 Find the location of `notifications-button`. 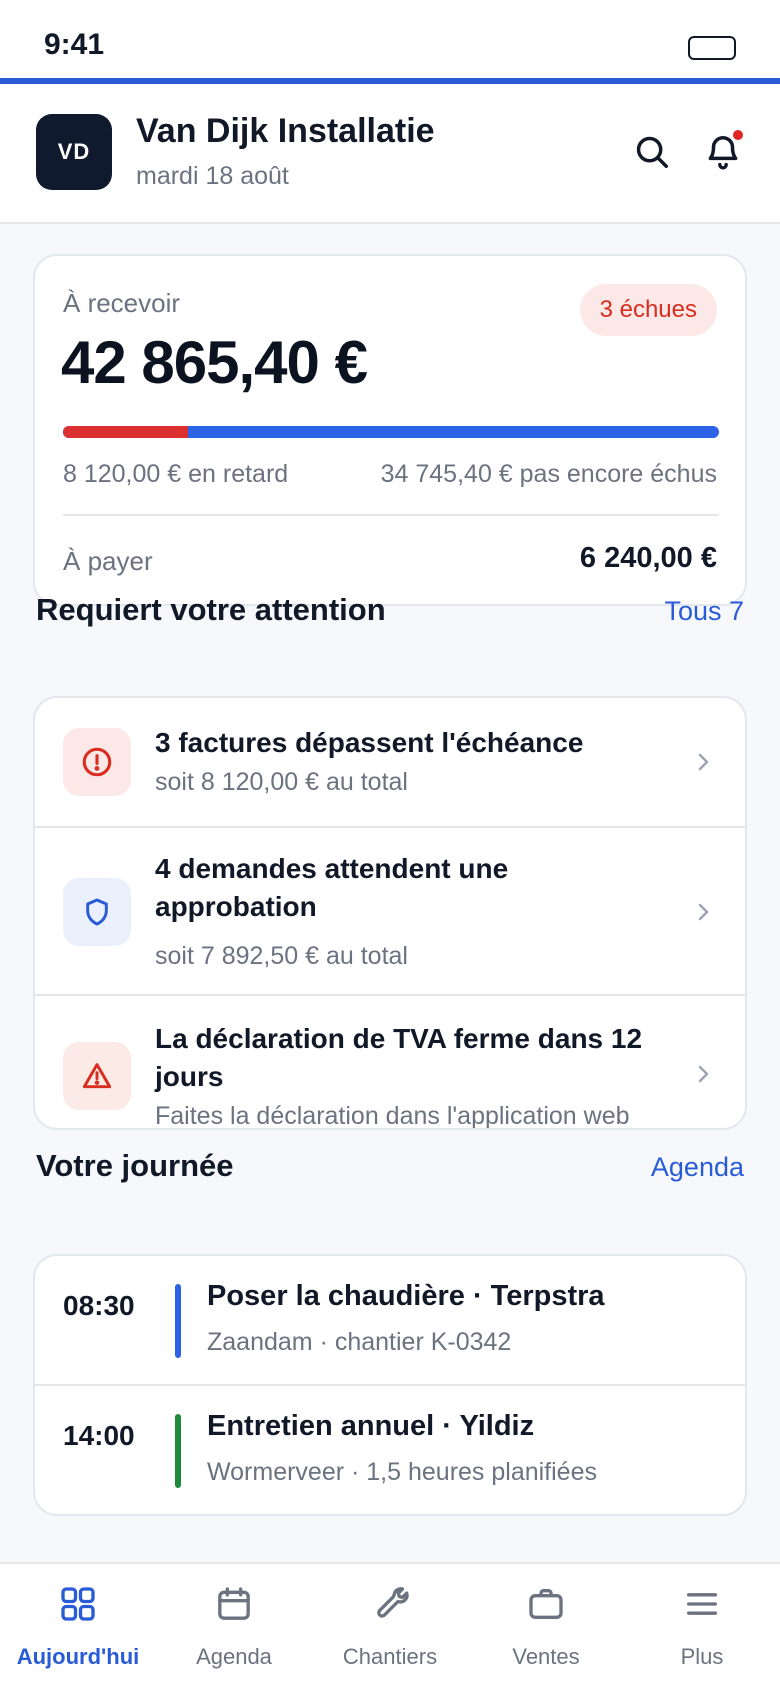

notifications-button is located at coordinates (723, 152).